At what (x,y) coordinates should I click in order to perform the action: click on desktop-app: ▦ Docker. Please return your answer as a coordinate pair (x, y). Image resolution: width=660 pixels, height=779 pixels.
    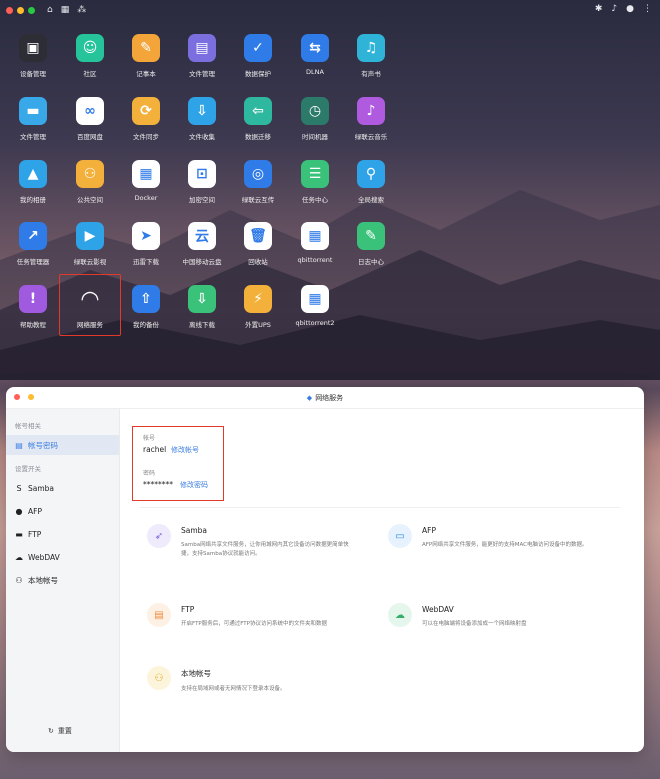
    Looking at the image, I should click on (146, 181).